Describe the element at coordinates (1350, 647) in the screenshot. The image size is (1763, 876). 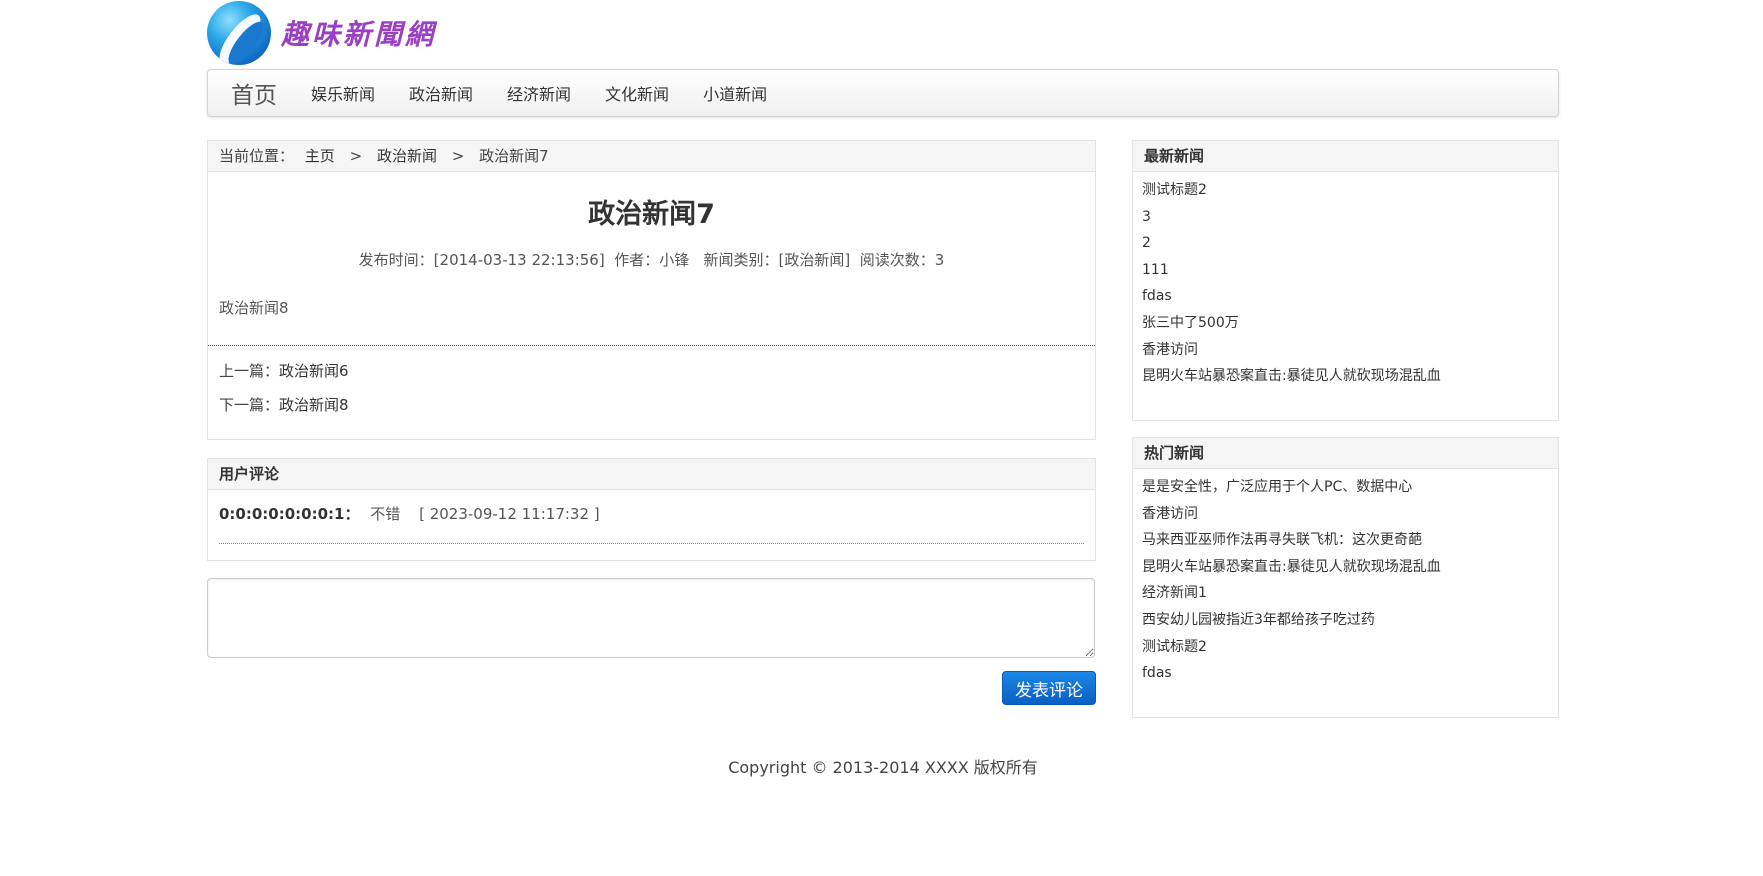
I see `hot-news-item: 测试标题2` at that location.